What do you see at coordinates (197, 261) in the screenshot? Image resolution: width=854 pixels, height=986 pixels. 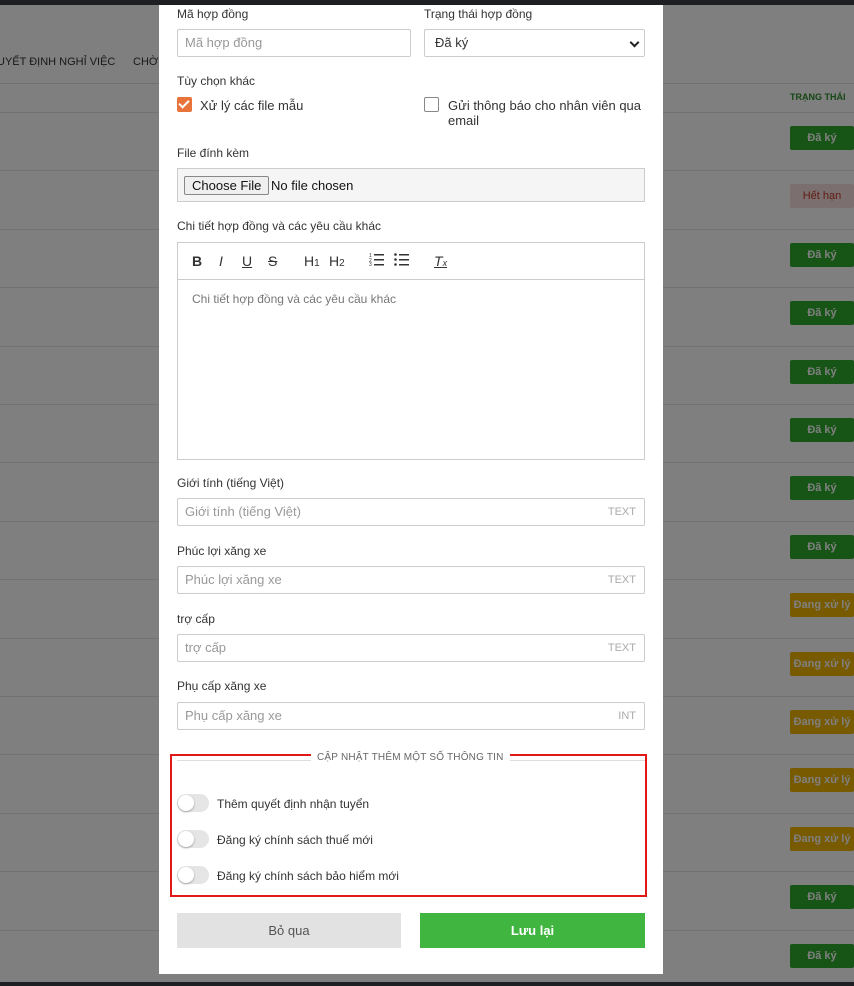 I see `bold-icon: B` at bounding box center [197, 261].